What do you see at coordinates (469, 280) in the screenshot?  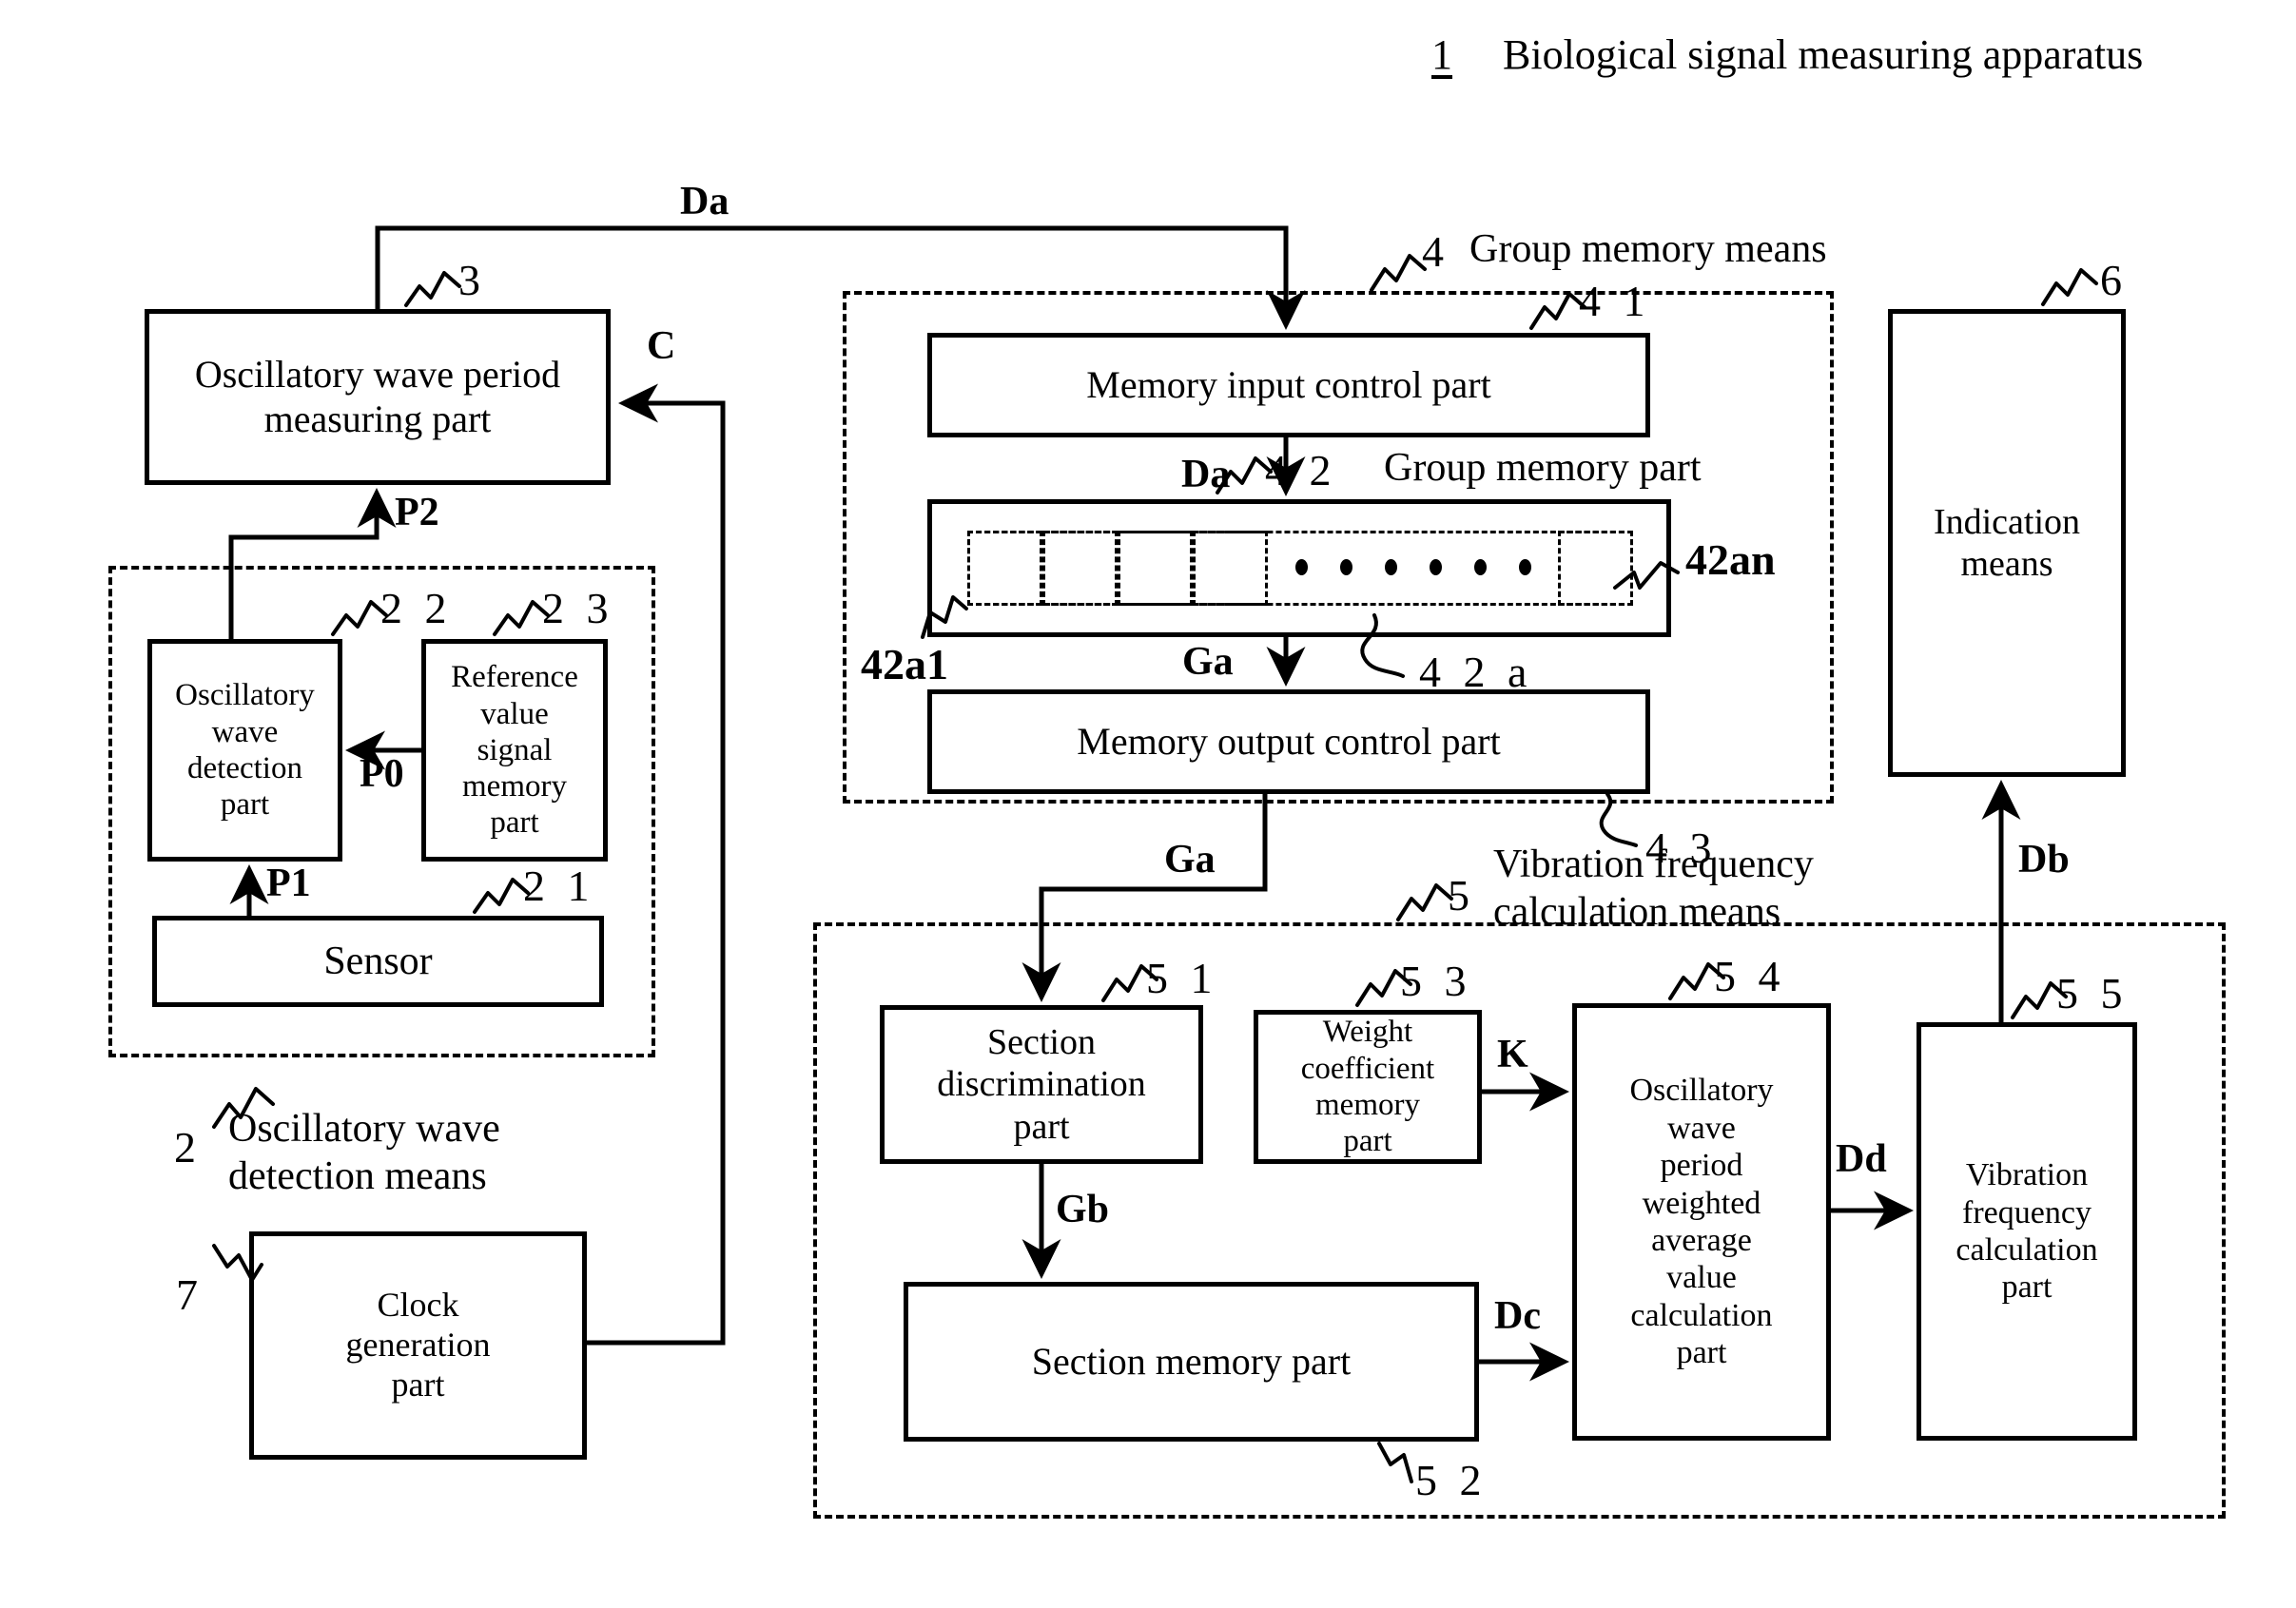 I see `ref-number-3: 3` at bounding box center [469, 280].